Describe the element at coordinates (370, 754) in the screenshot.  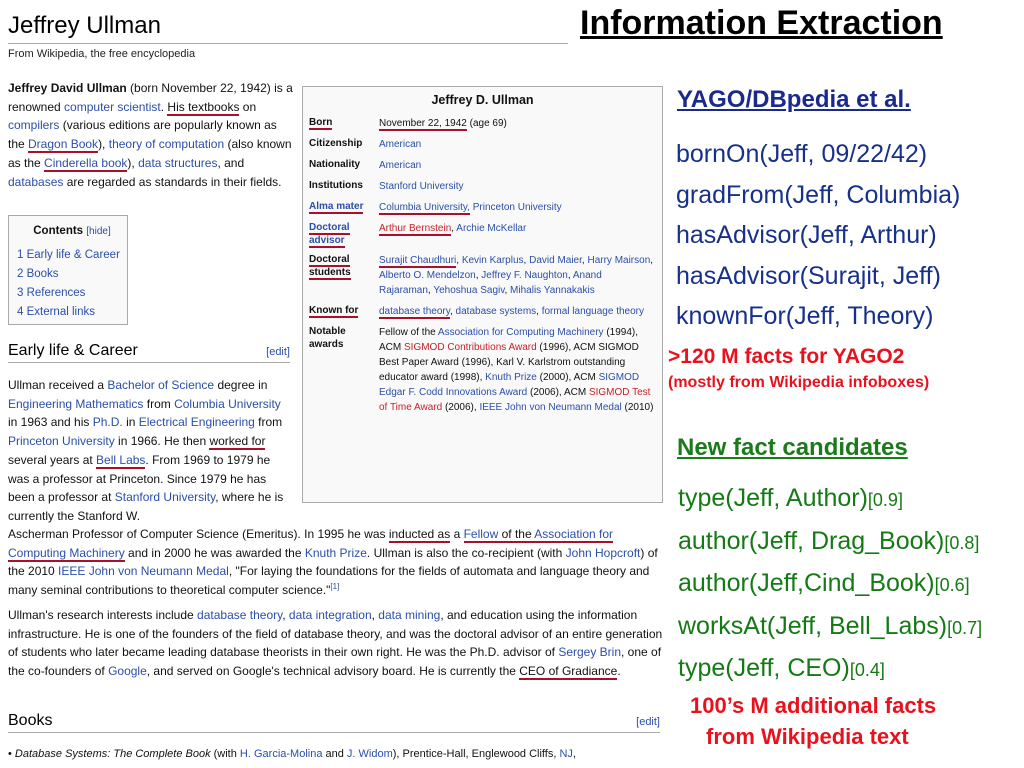
I see `wiki-link: J. Widom` at that location.